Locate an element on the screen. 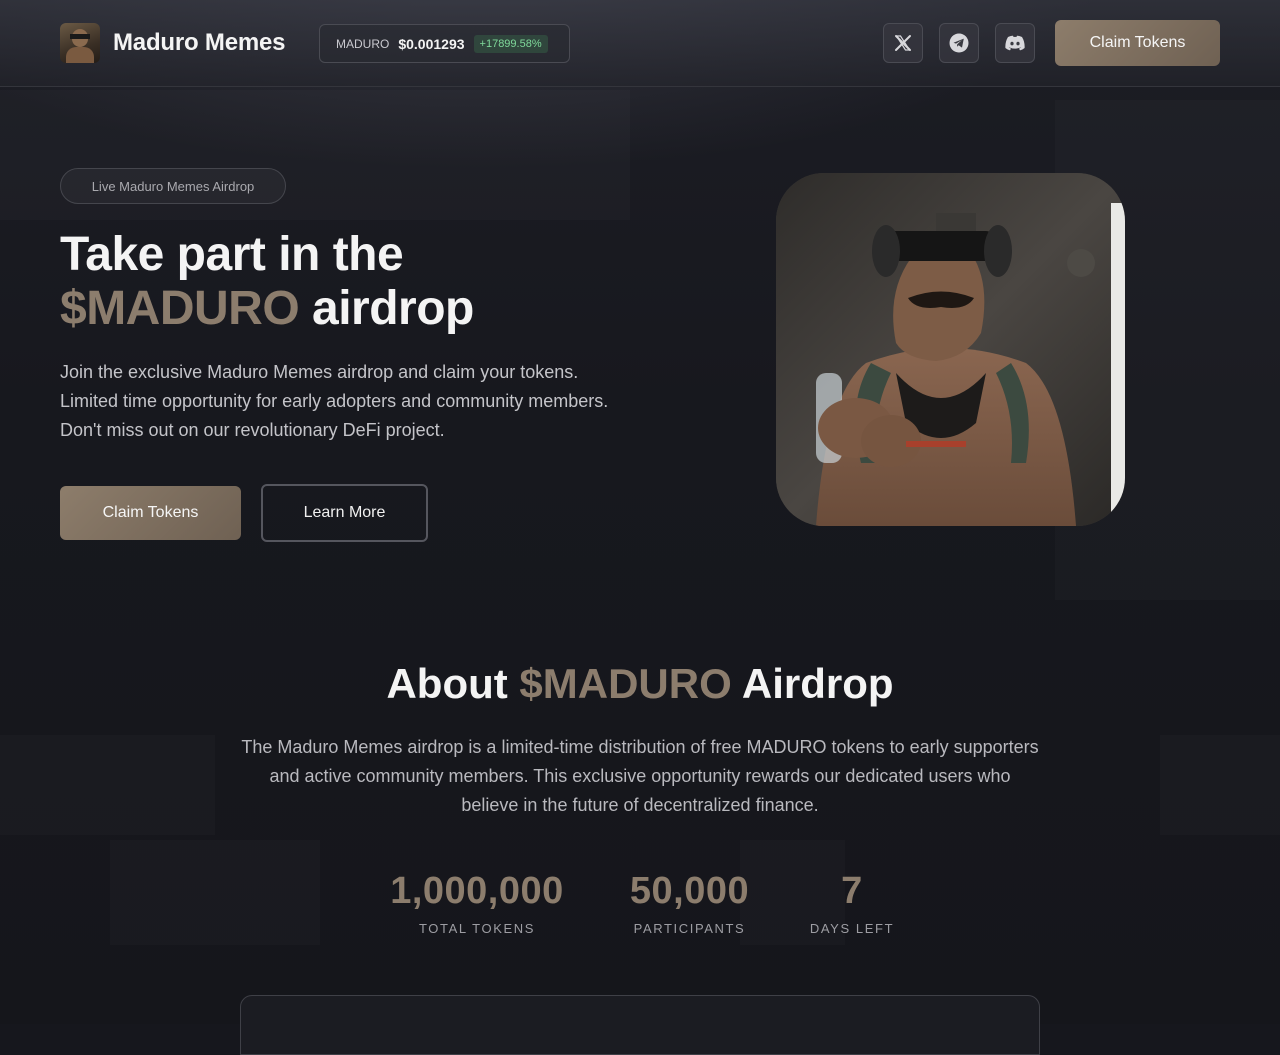 This screenshot has height=1055, width=1280. brand: Maduro Memes is located at coordinates (172, 43).